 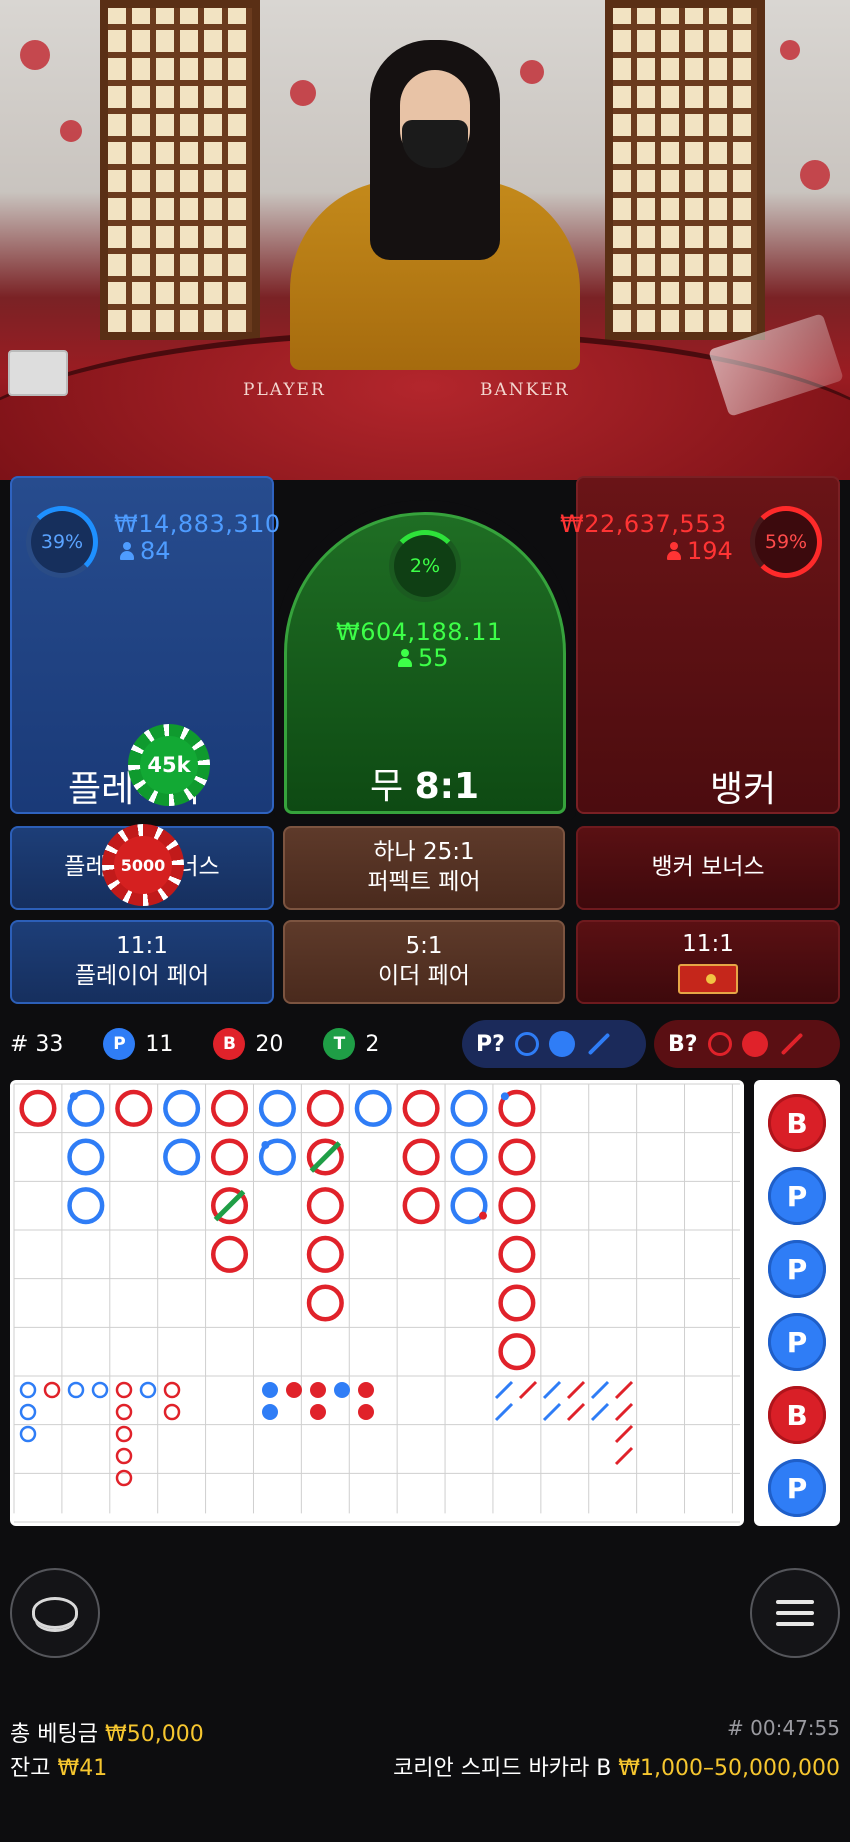 I want to click on bead-road: BPPPBP, so click(x=797, y=1303).